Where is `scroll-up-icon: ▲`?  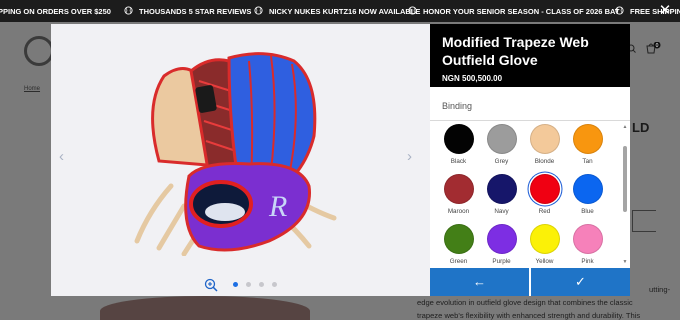 scroll-up-icon: ▲ is located at coordinates (625, 127).